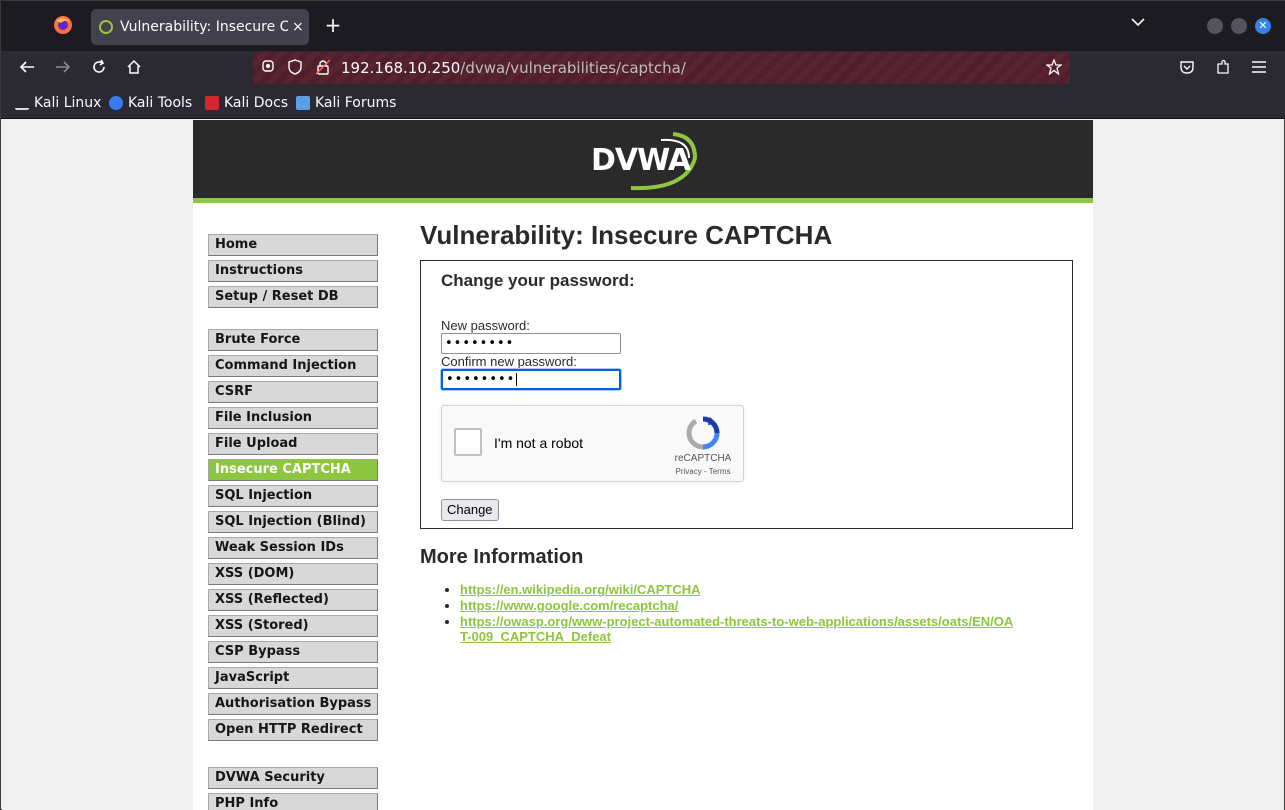 This screenshot has height=810, width=1285. What do you see at coordinates (298, 27) in the screenshot?
I see `tab-close-icon: ×` at bounding box center [298, 27].